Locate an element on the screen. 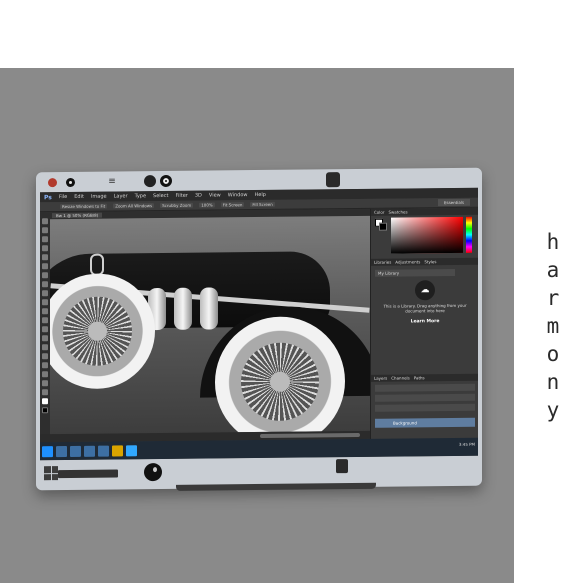  front-wheel is located at coordinates (102, 331).